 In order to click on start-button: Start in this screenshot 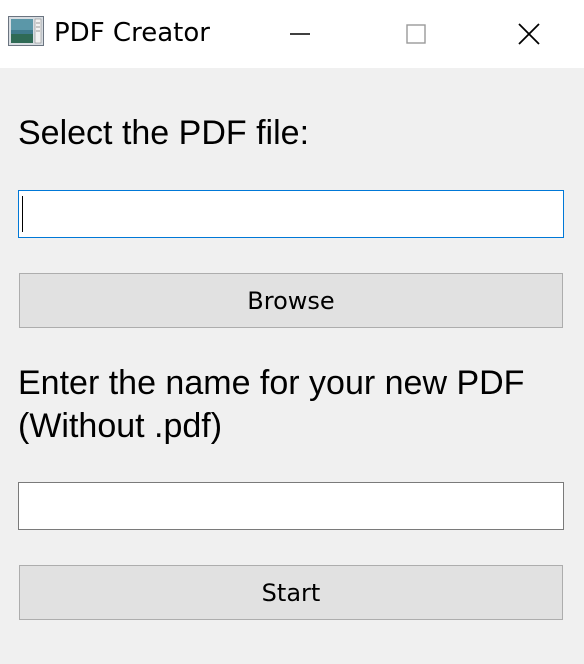, I will do `click(291, 592)`.